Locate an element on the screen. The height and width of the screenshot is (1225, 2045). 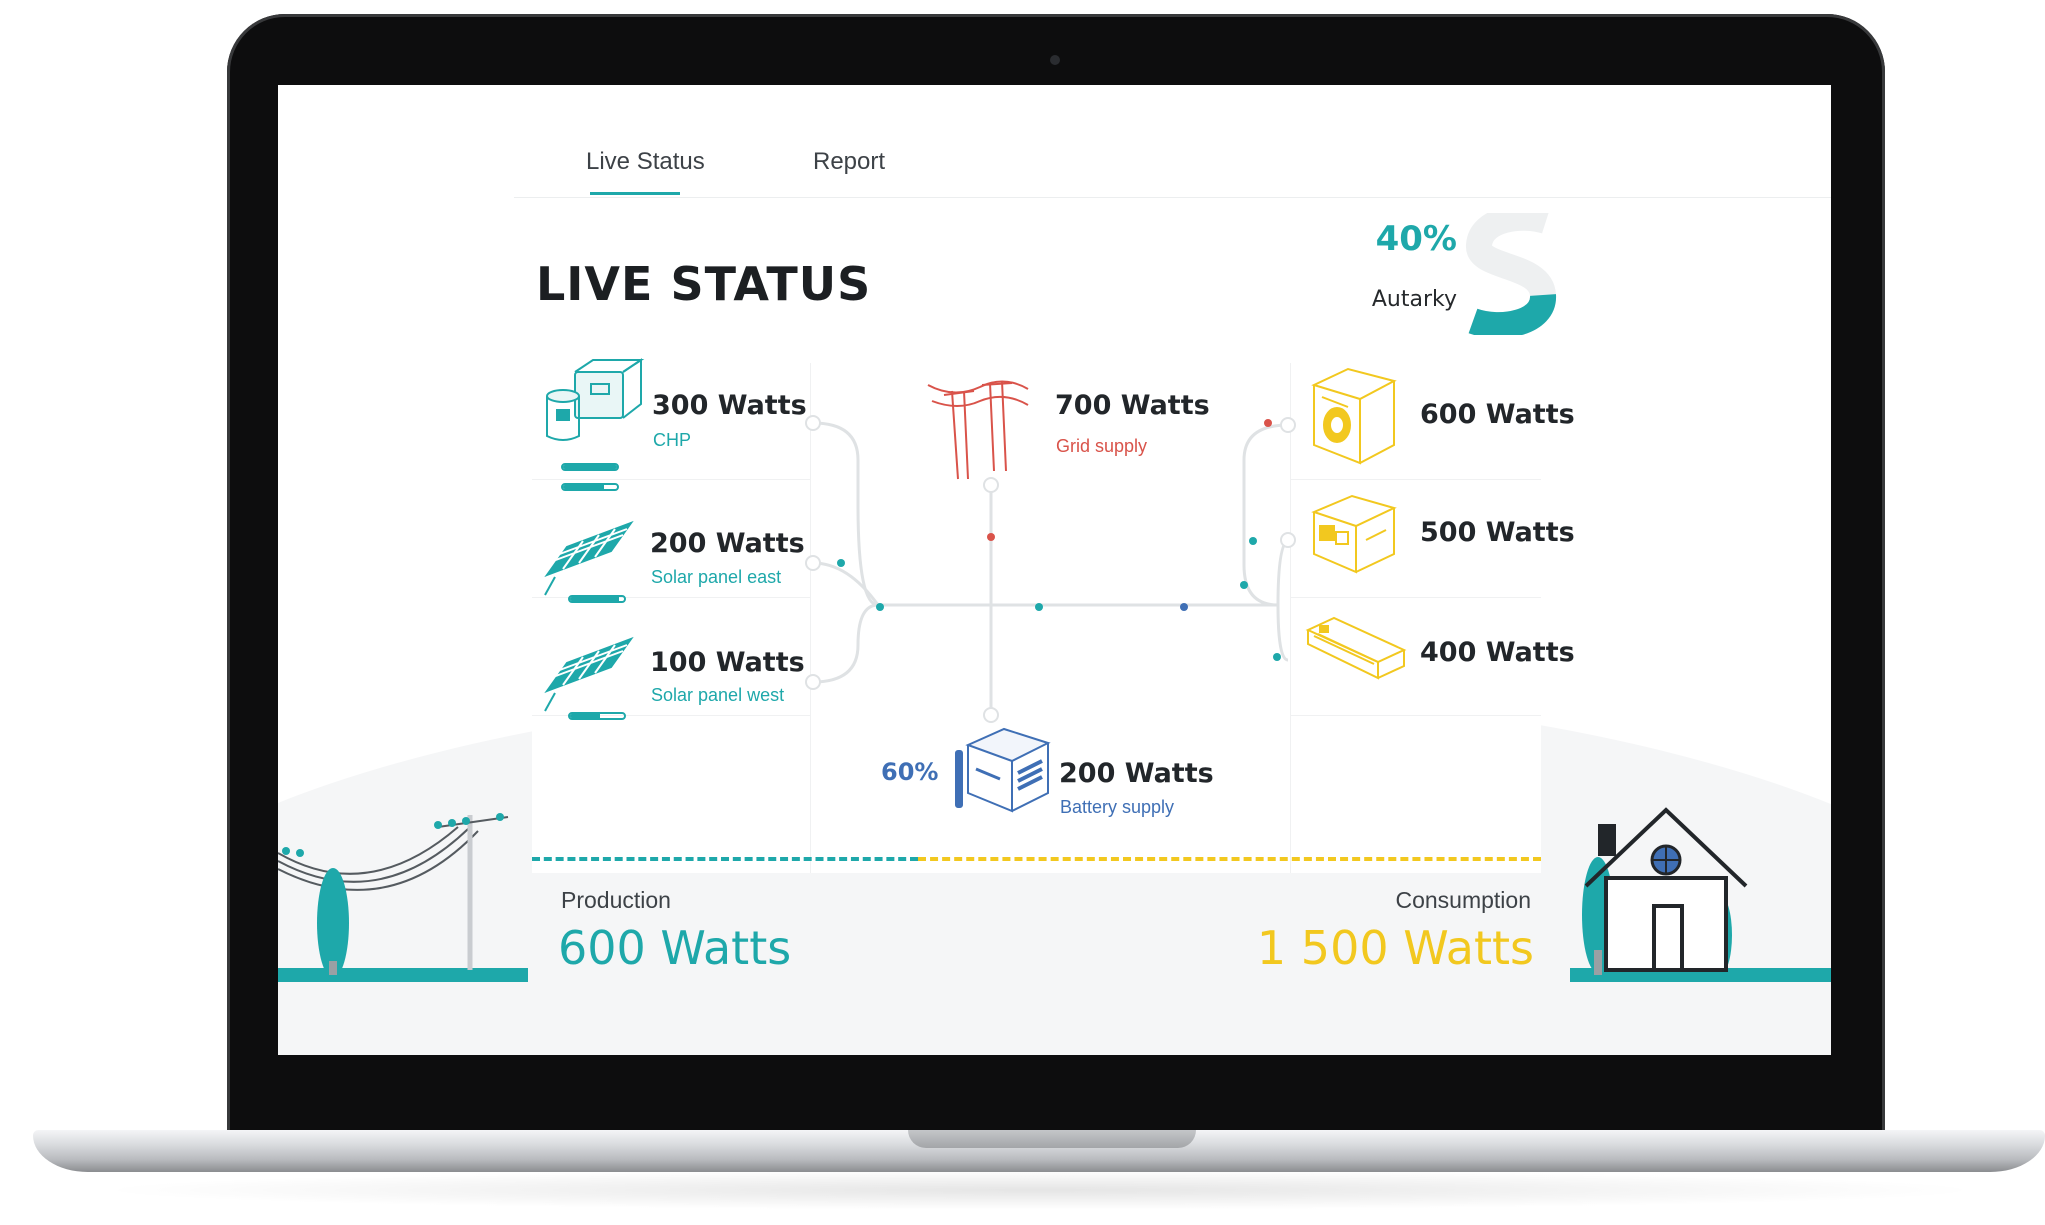
solar-east-watts: 200 Watts is located at coordinates (727, 543).